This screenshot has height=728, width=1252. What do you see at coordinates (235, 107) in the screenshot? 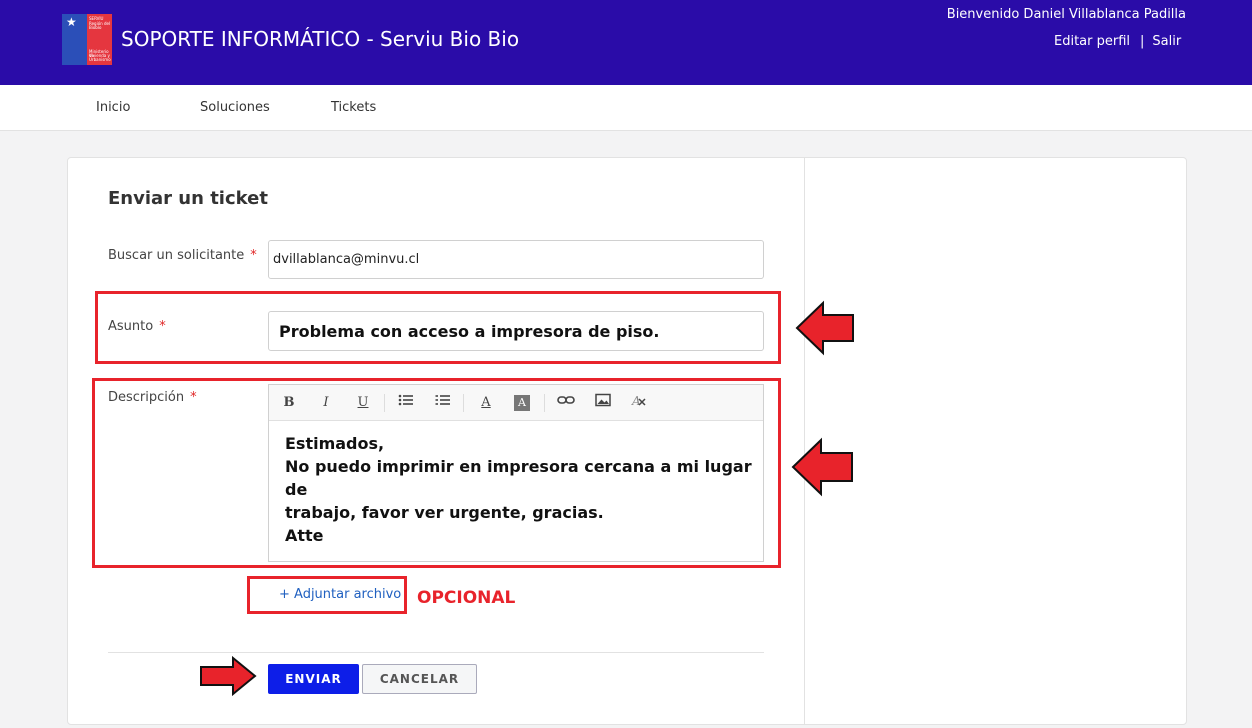
I see `nav-item-soluciones: Soluciones` at bounding box center [235, 107].